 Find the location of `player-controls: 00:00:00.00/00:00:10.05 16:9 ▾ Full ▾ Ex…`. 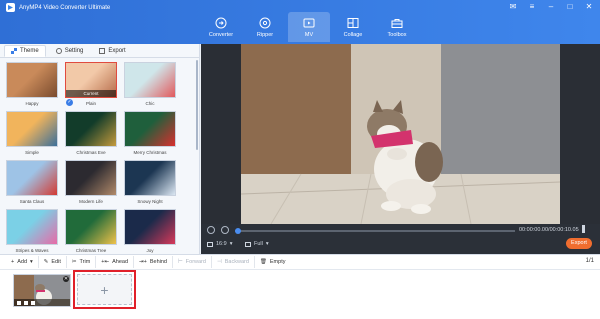

player-controls: 00:00:00.00/00:00:10.05 16:9 ▾ Full ▾ Ex… is located at coordinates (400, 239).